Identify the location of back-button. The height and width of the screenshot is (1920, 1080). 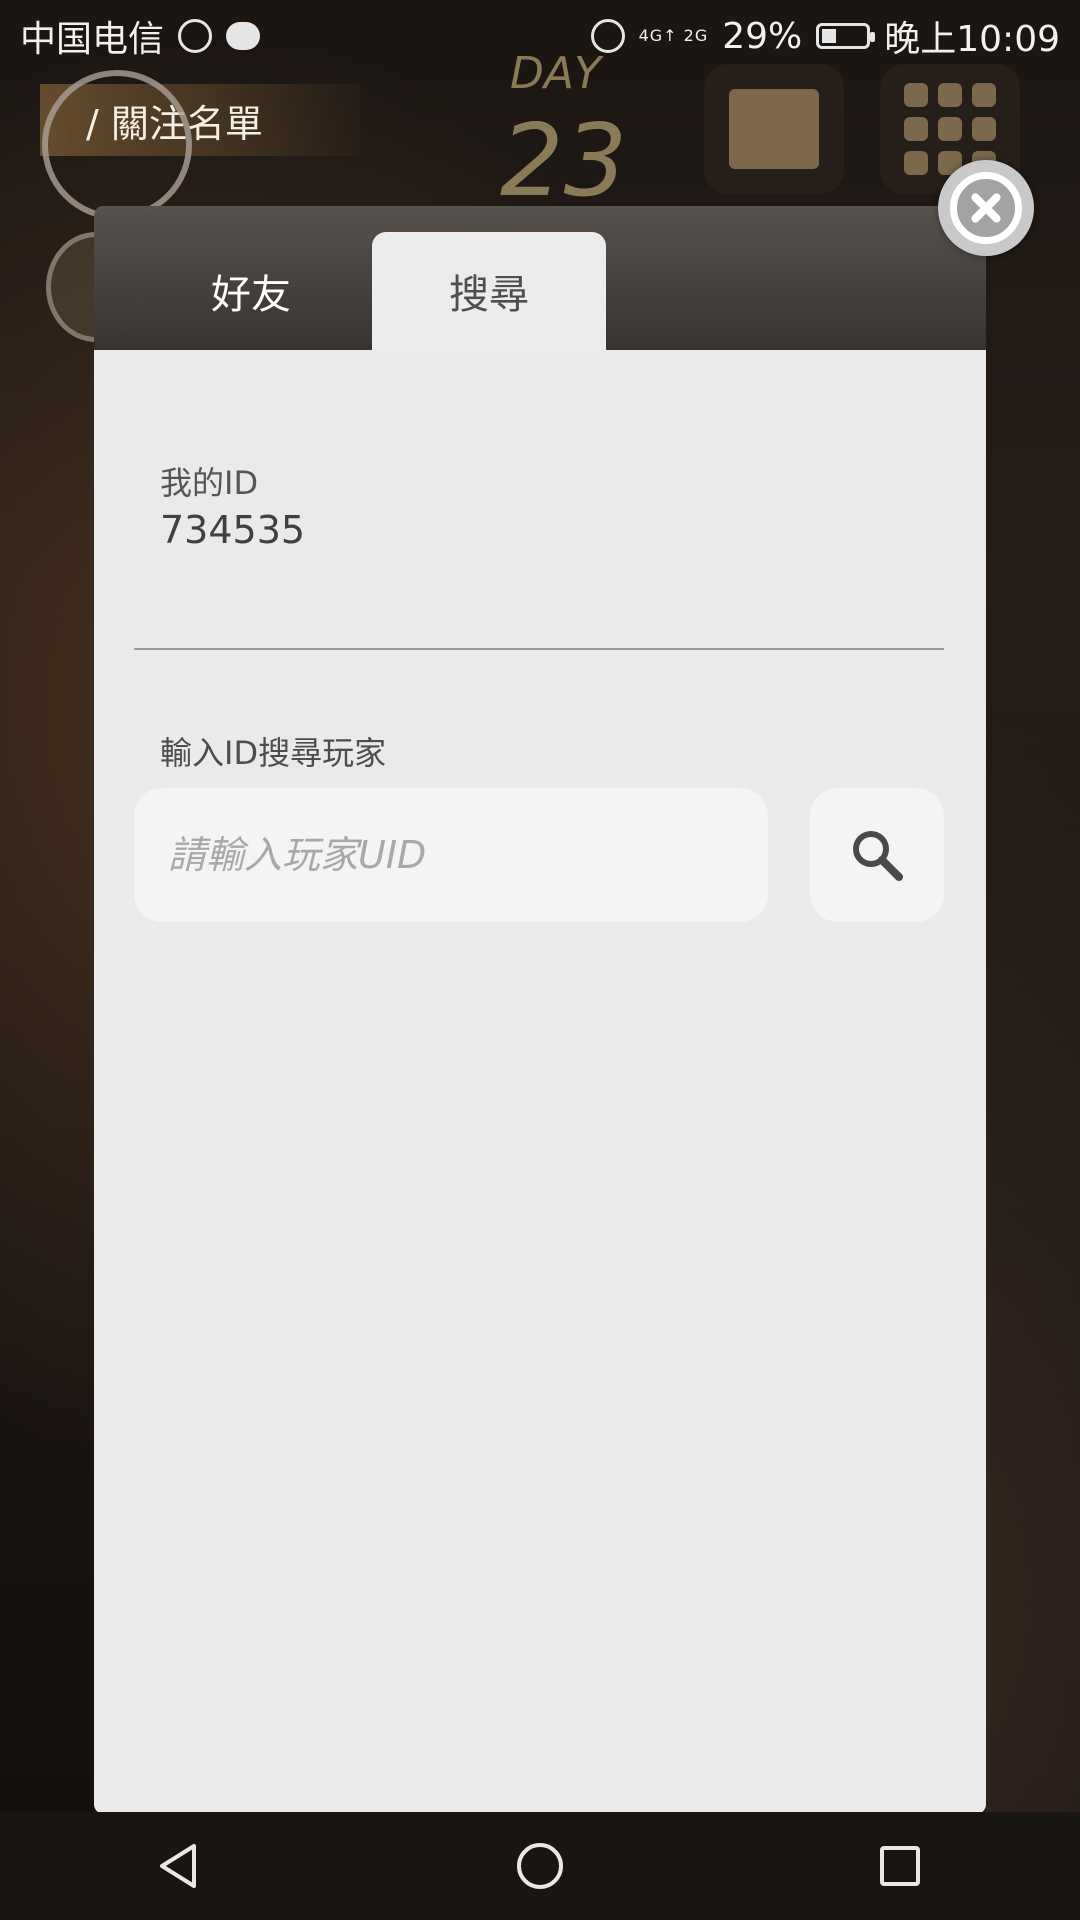
(180, 1866).